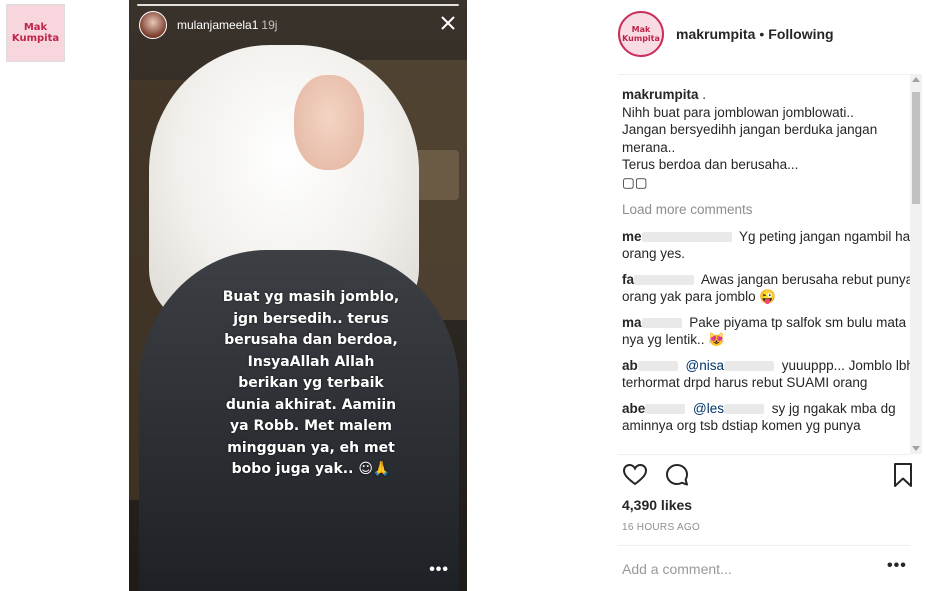  I want to click on comment-user: ma, so click(632, 322).